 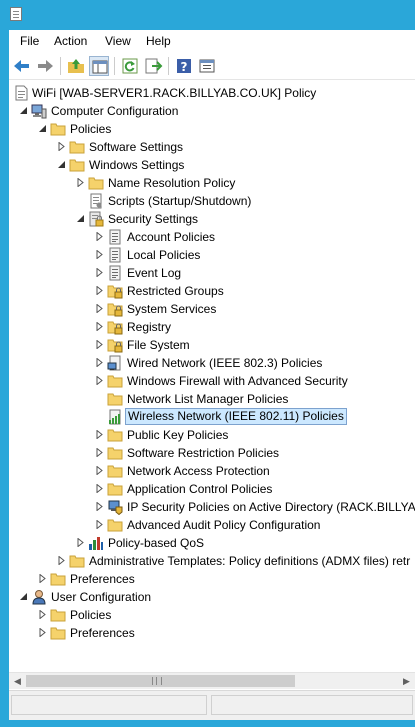 I want to click on horizontal-scrollbar: ◀ ▶, so click(x=212, y=680).